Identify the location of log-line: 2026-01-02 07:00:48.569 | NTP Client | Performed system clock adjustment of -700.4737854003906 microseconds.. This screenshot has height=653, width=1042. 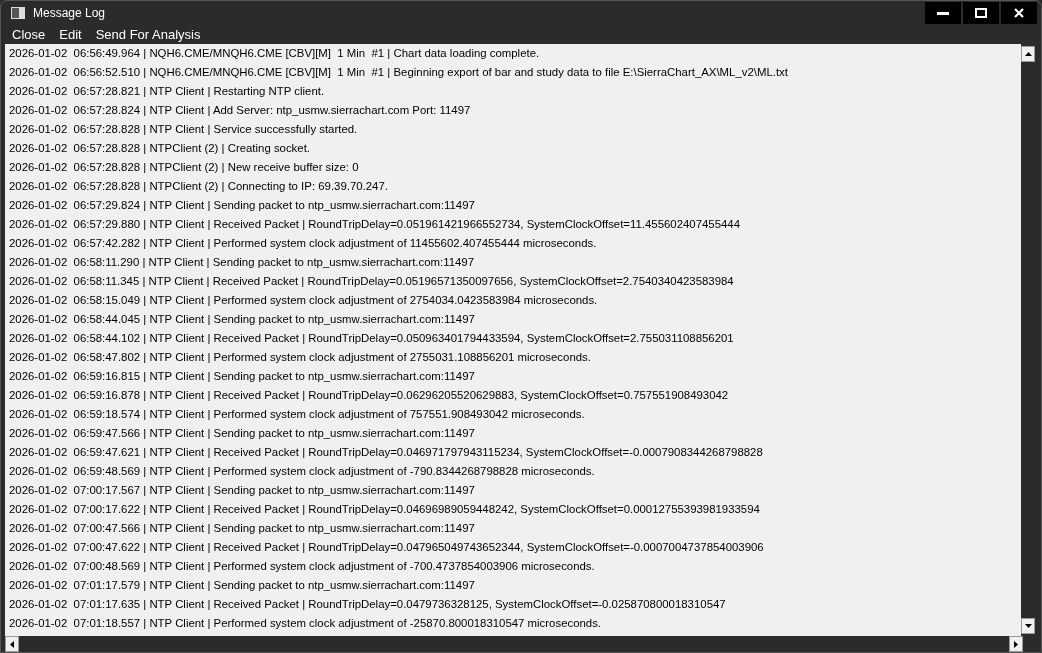
(302, 566).